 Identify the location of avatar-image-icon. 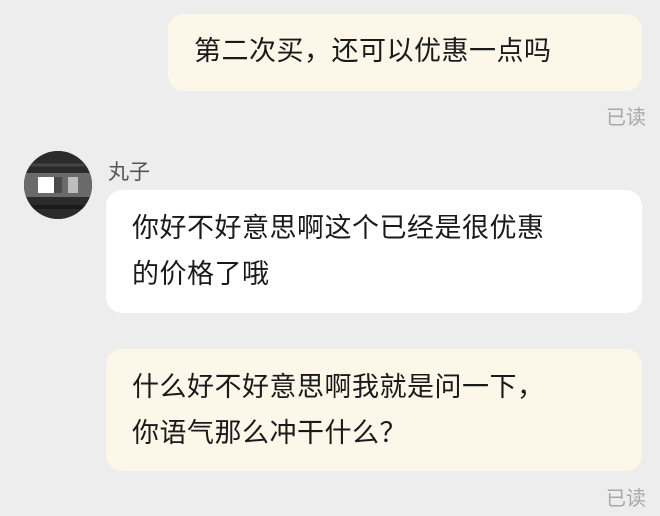
(58, 185).